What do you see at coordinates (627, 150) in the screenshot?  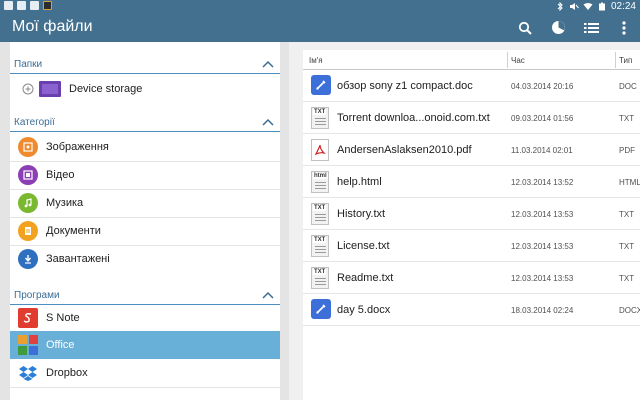 I see `file-type: PDF` at bounding box center [627, 150].